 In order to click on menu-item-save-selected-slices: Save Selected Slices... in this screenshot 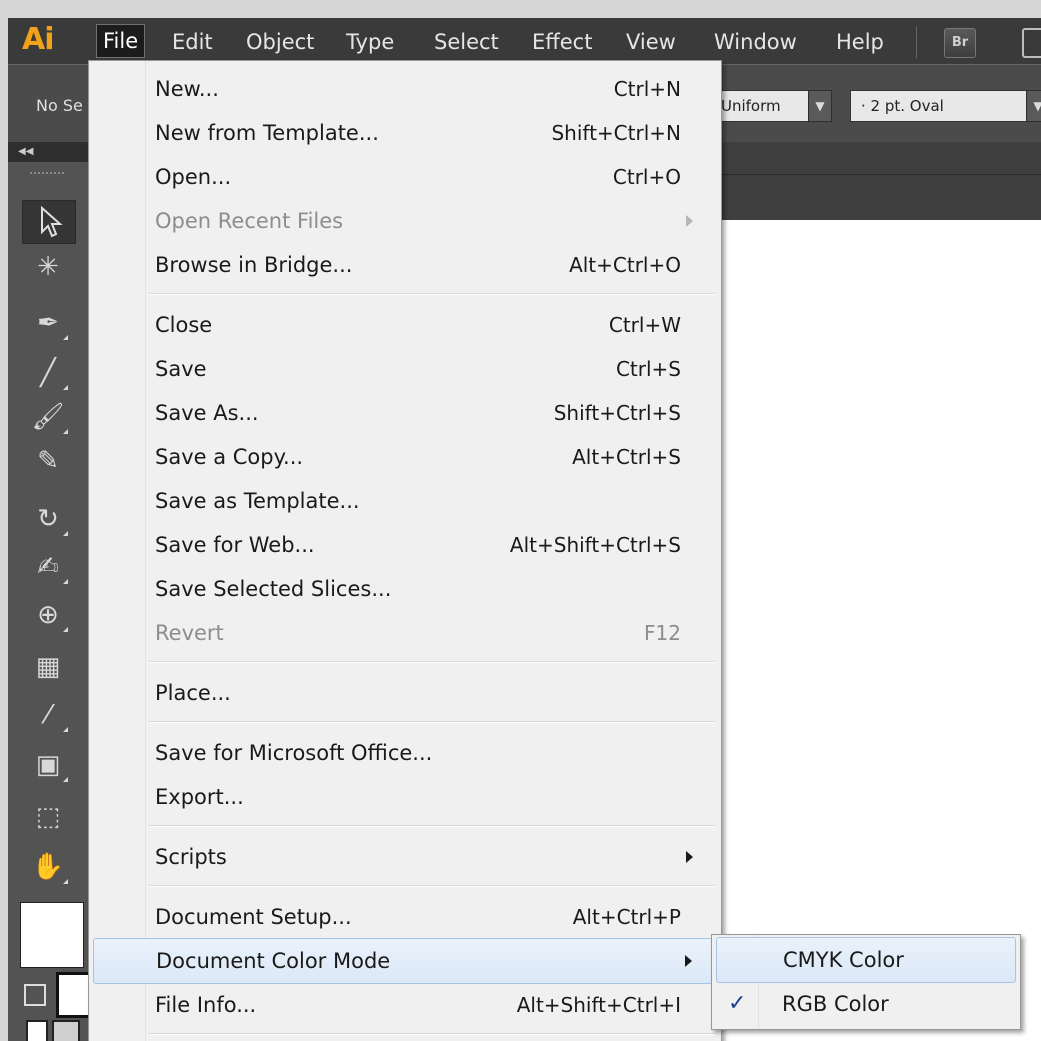, I will do `click(405, 589)`.